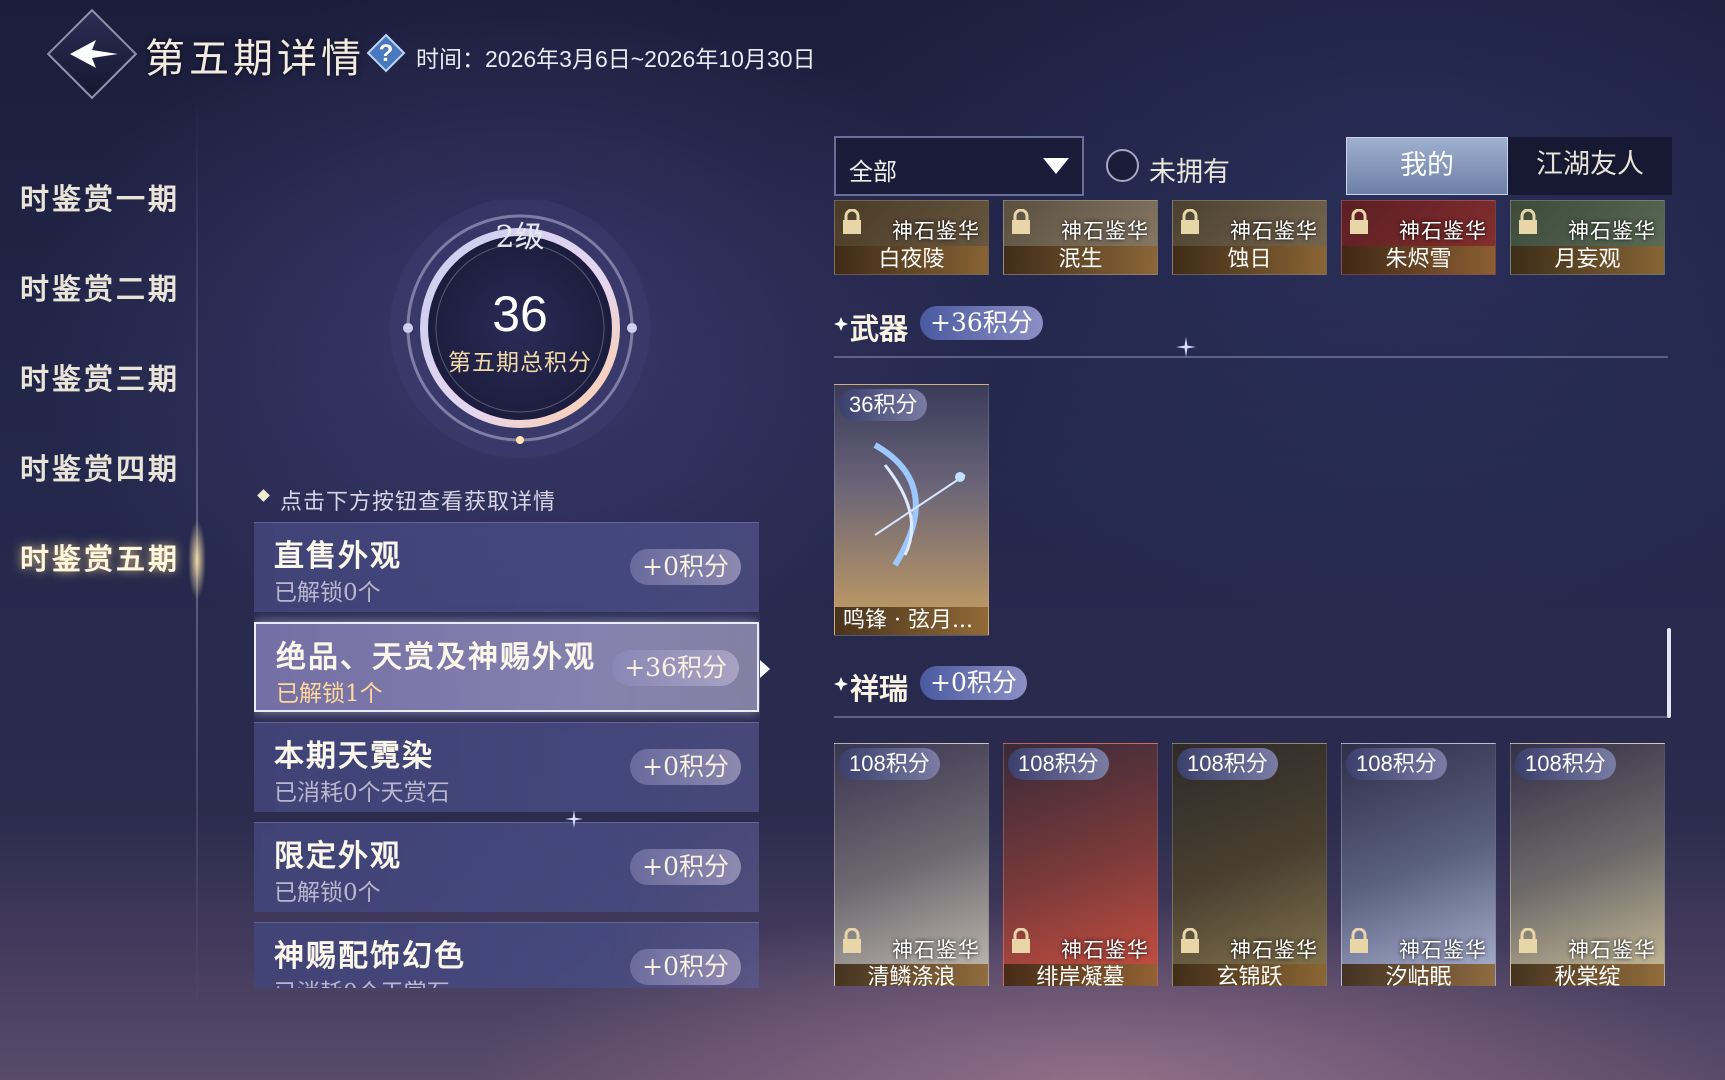  Describe the element at coordinates (1122, 165) in the screenshot. I see `unowned-radio` at that location.